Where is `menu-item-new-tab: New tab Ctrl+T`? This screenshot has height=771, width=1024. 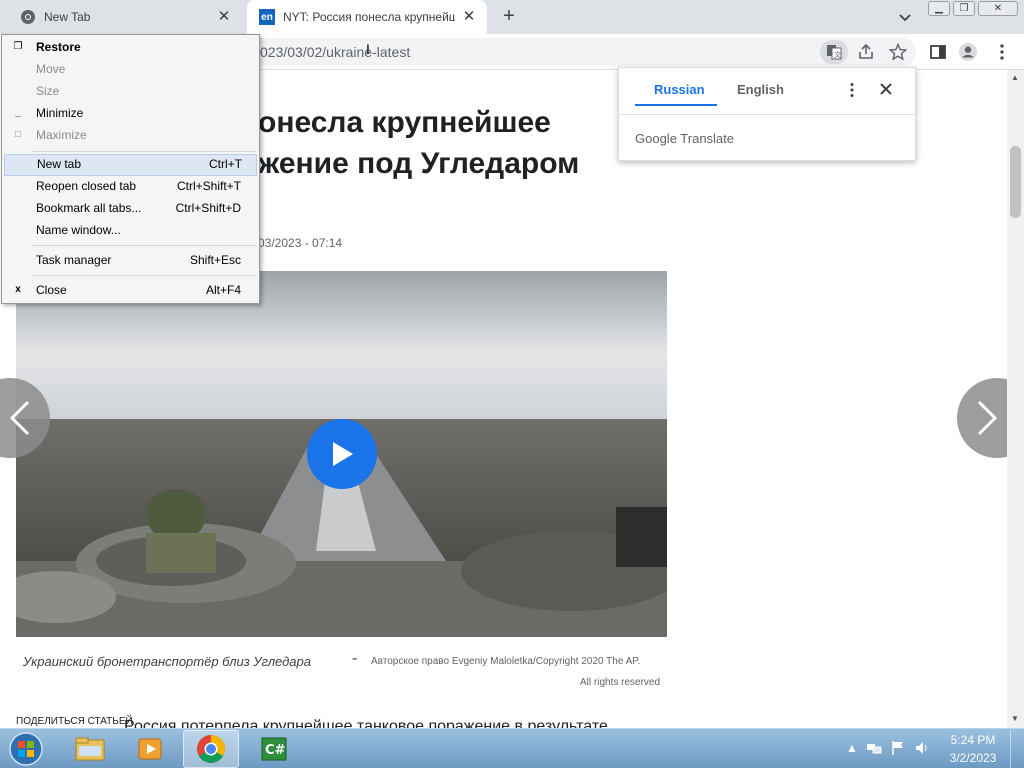 menu-item-new-tab: New tab Ctrl+T is located at coordinates (130, 165).